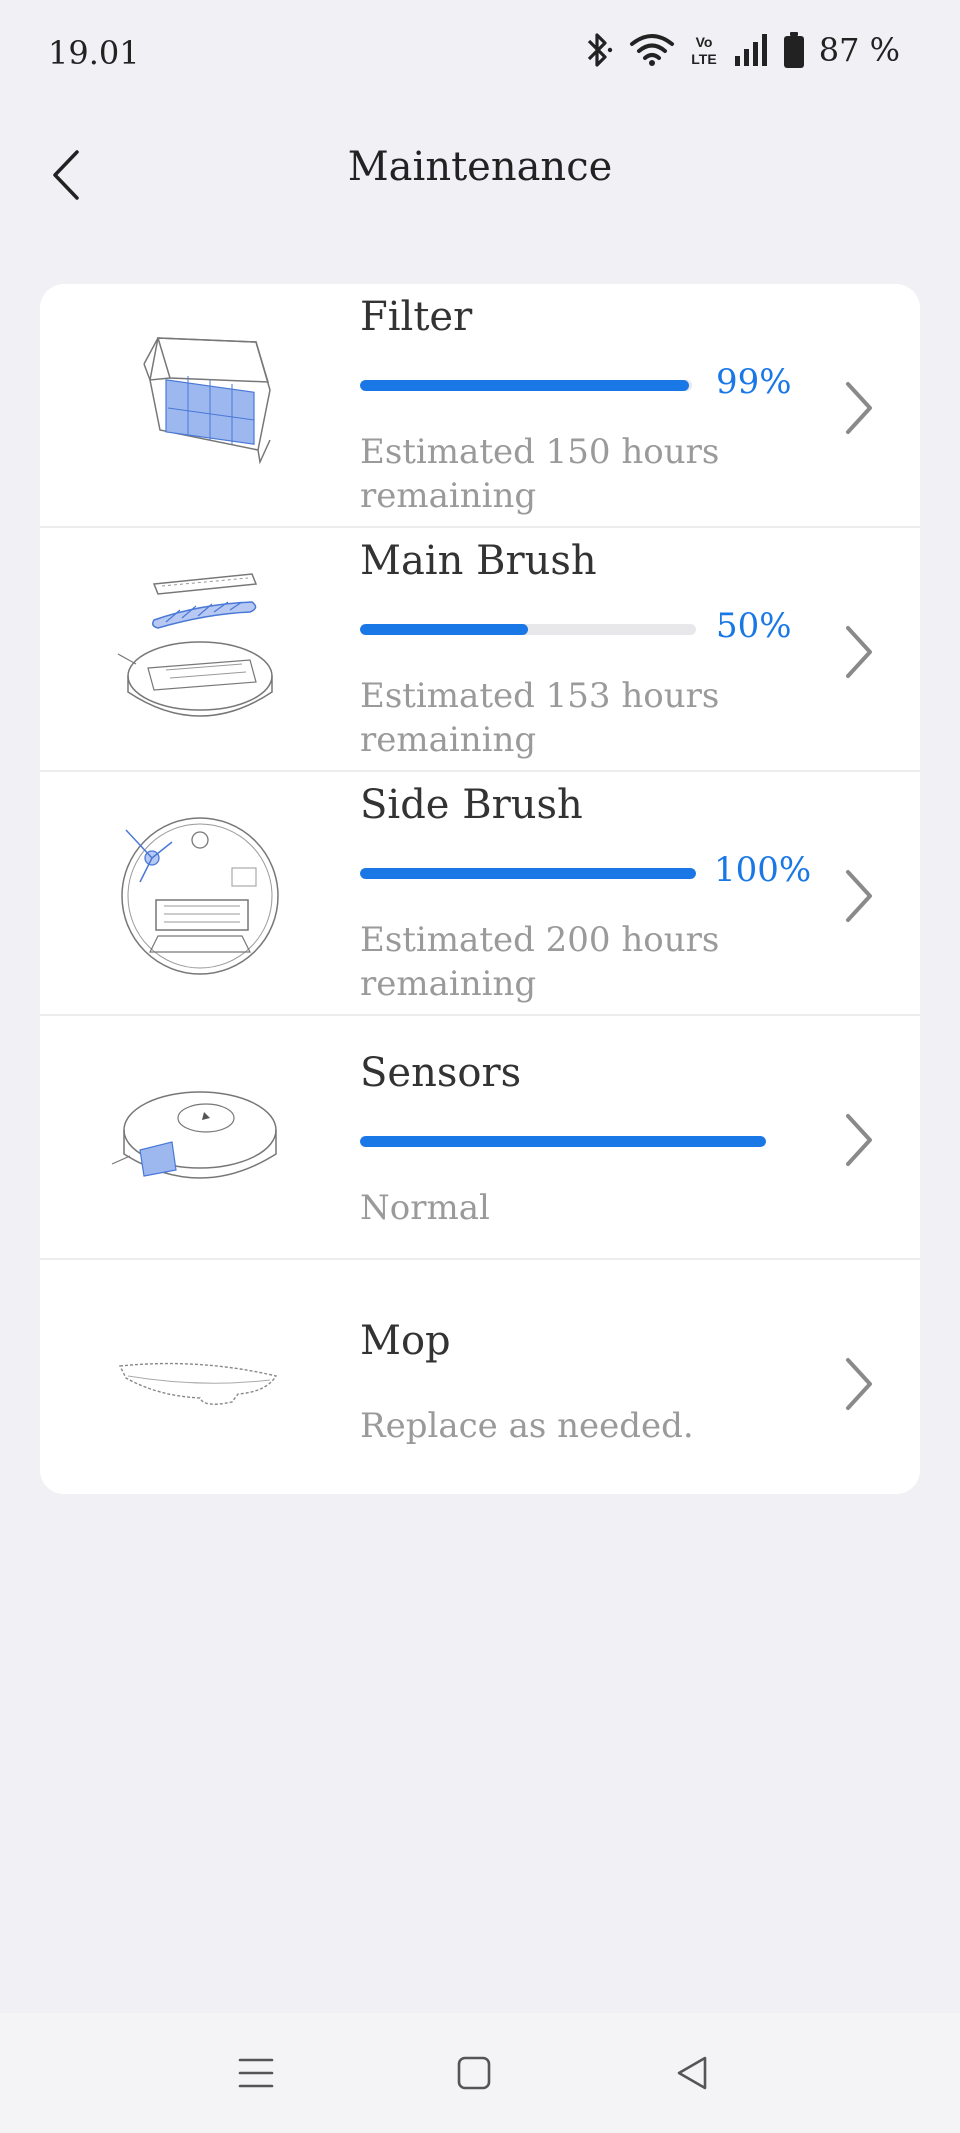 The image size is (960, 2133). I want to click on system-back-button, so click(692, 2073).